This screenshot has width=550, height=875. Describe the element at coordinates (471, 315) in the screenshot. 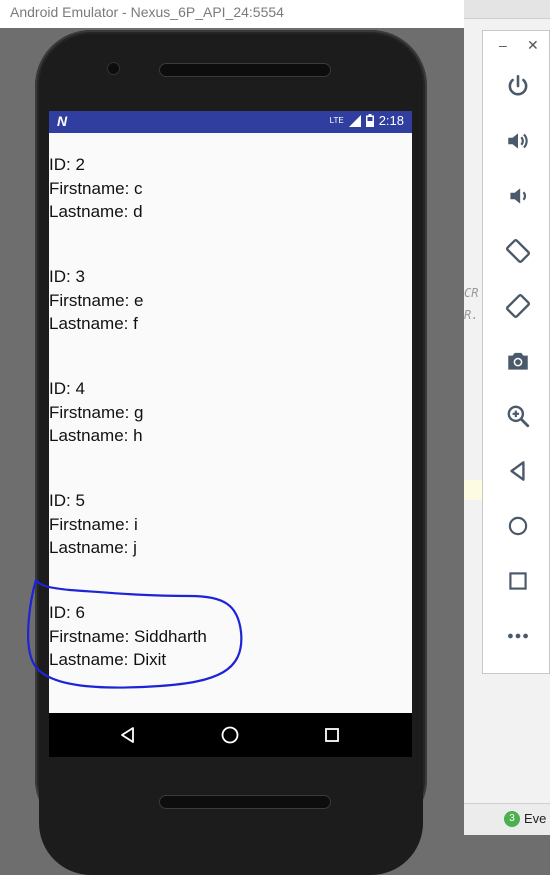

I see `ide-code-line: R.` at that location.